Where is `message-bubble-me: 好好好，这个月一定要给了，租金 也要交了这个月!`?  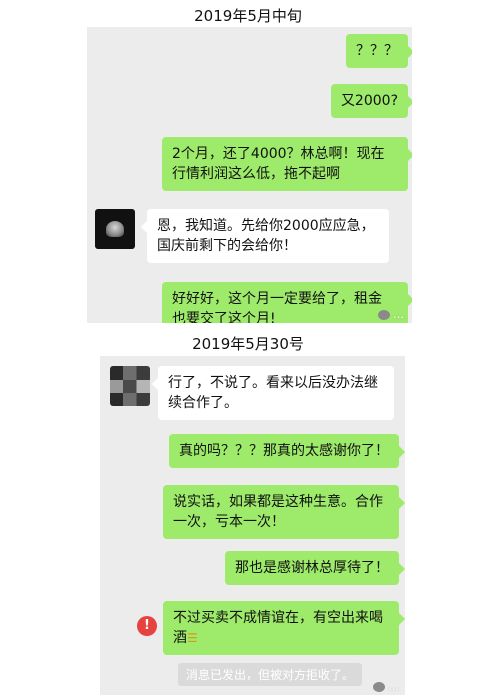
message-bubble-me: 好好好，这个月一定要给了，租金 也要交了这个月! is located at coordinates (287, 302).